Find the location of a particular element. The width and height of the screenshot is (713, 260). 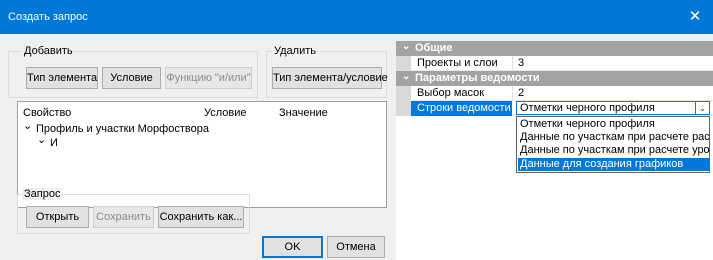

tree-node-label: Профиль и участки Морфоствора is located at coordinates (122, 129).